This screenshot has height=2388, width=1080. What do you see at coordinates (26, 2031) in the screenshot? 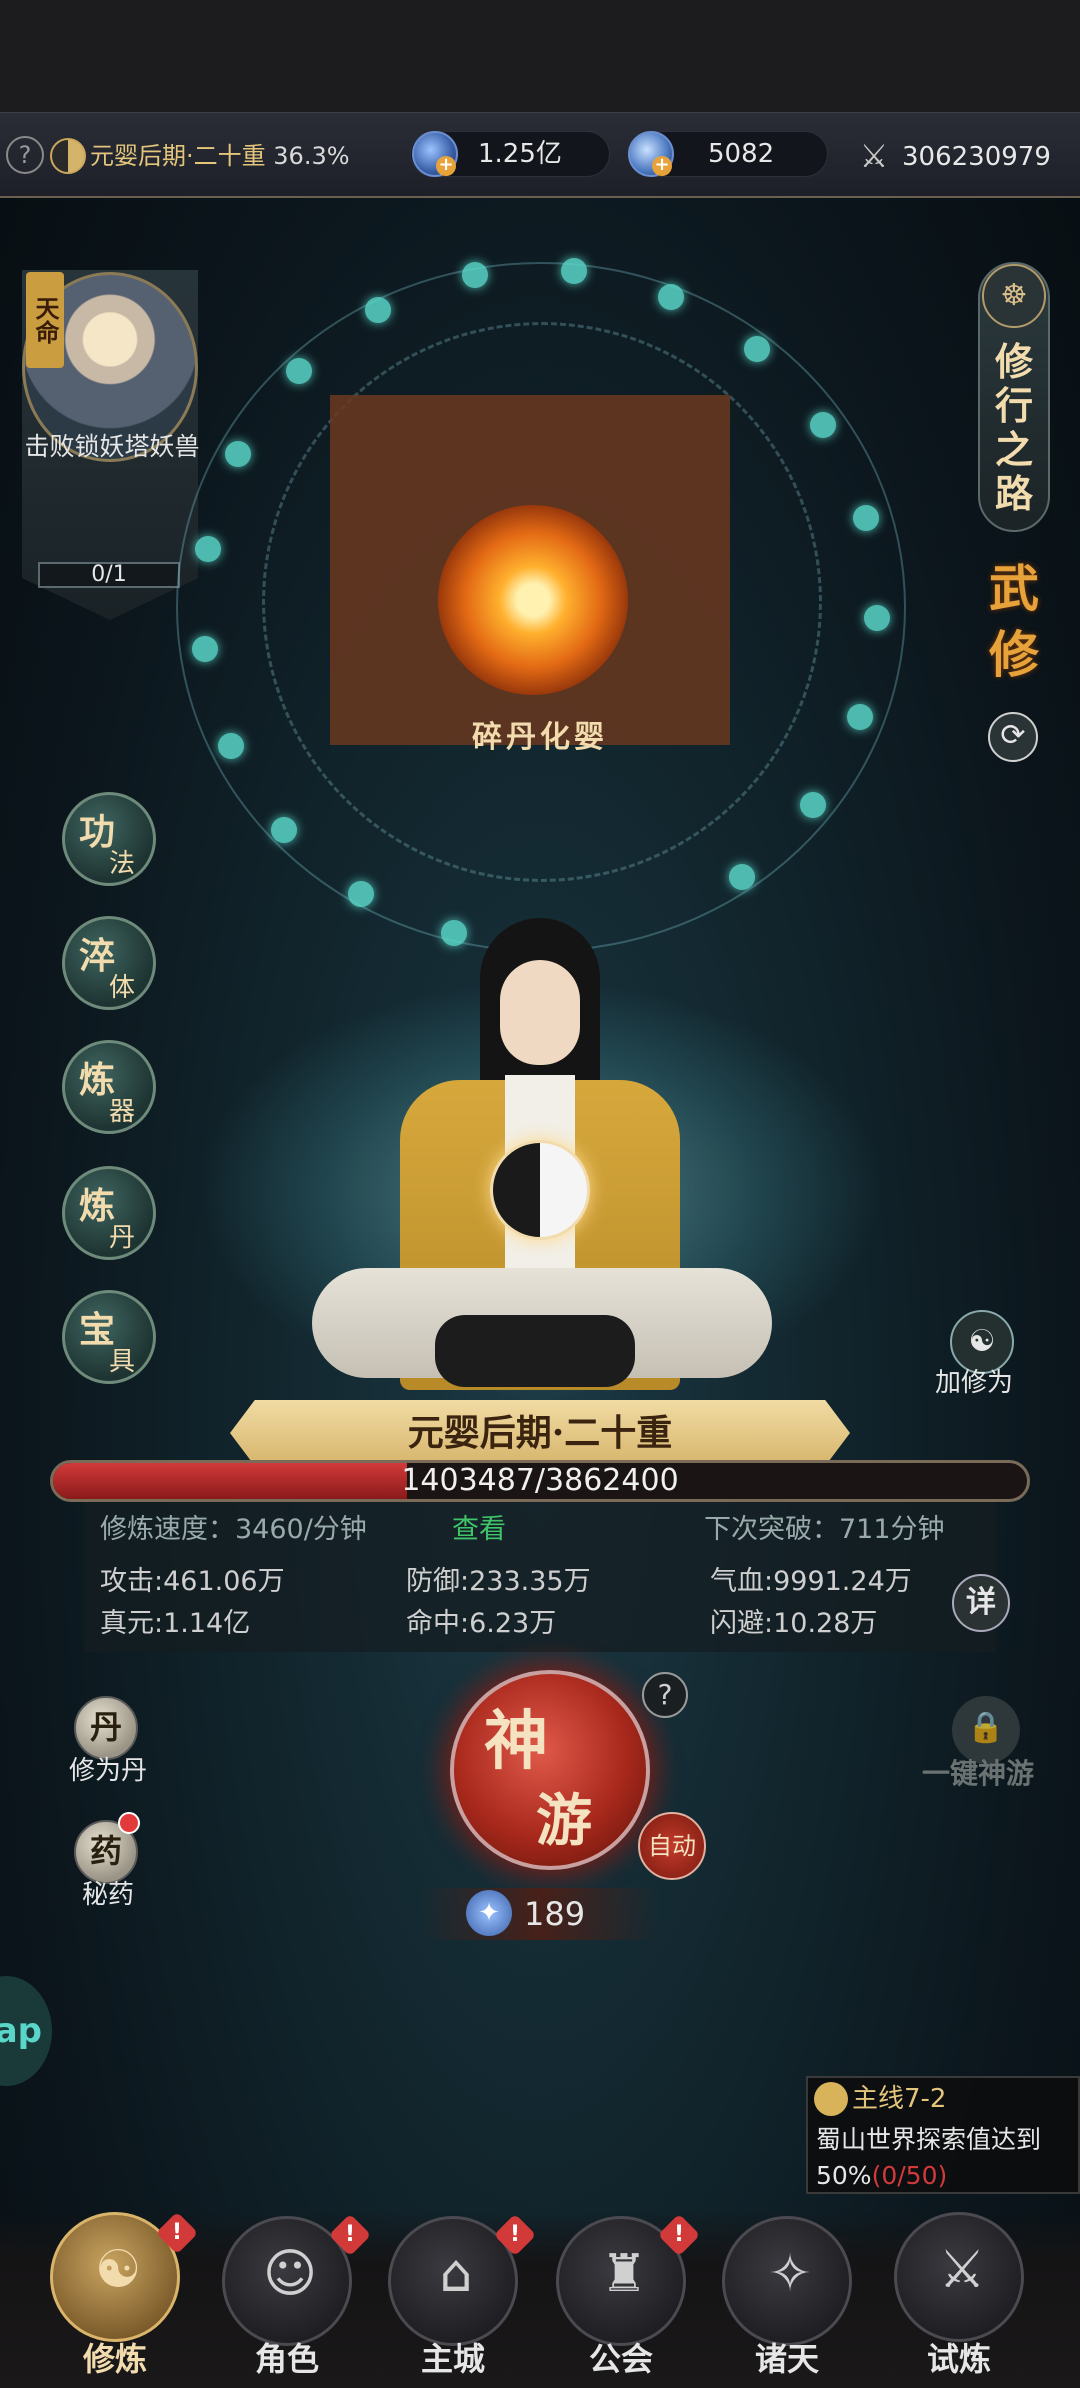
I see `floating-app-button: ap` at bounding box center [26, 2031].